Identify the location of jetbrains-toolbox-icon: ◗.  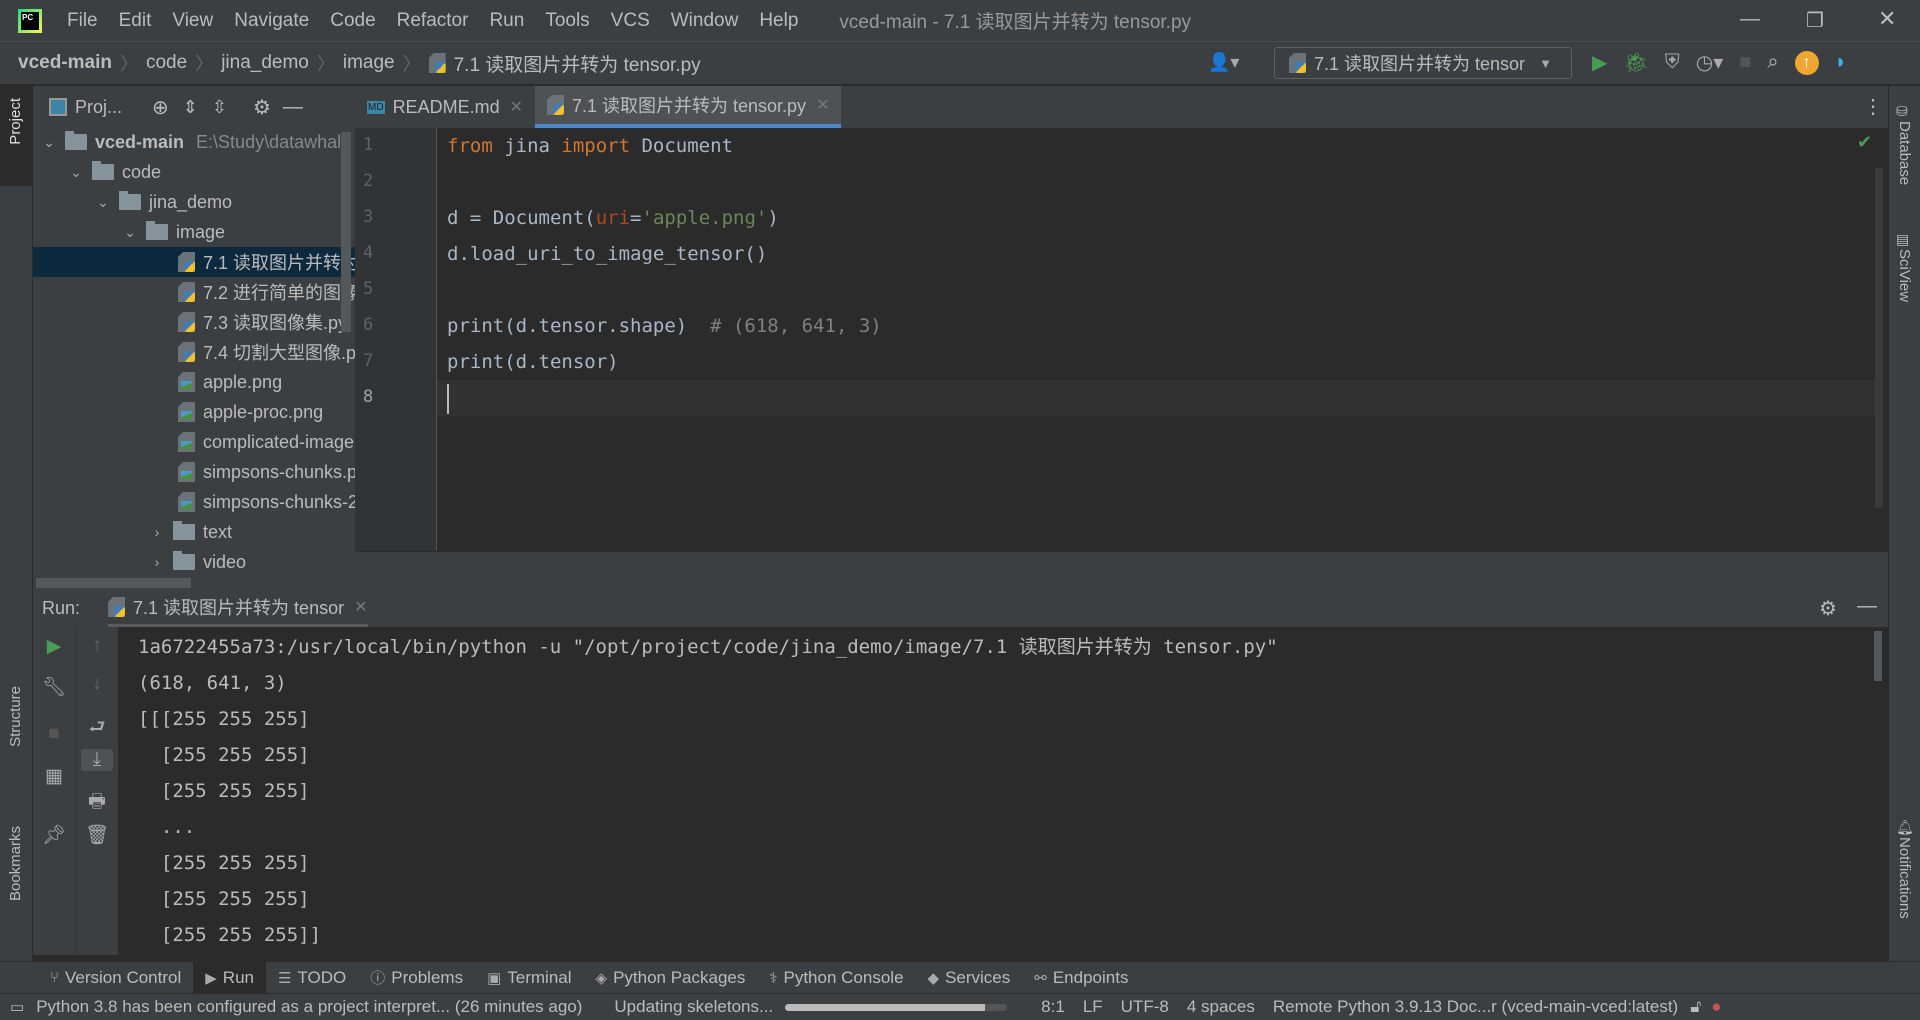
(1841, 62).